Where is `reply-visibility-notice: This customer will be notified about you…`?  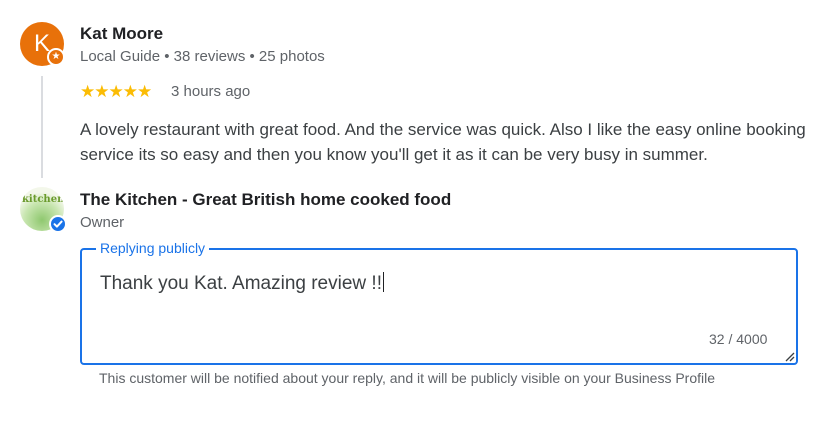
reply-visibility-notice: This customer will be notified about you… is located at coordinates (407, 378).